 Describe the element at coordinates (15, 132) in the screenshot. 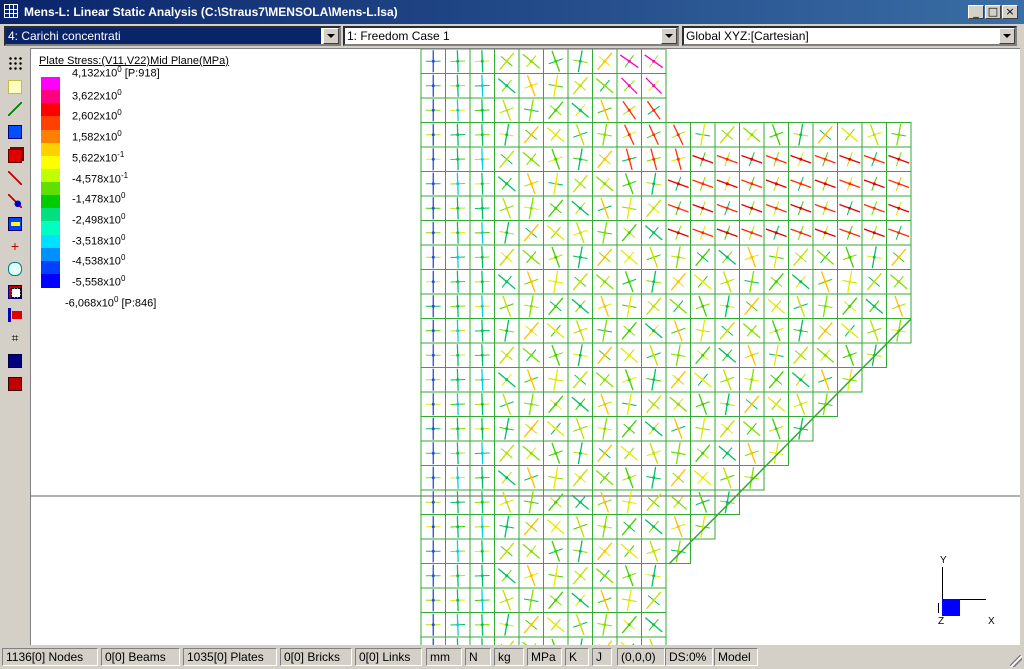

I see `plate-icon` at that location.